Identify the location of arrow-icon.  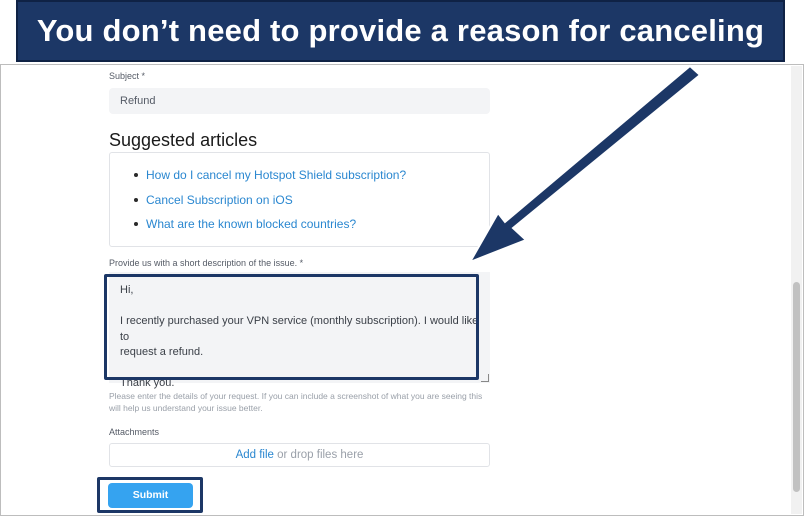
(584, 164).